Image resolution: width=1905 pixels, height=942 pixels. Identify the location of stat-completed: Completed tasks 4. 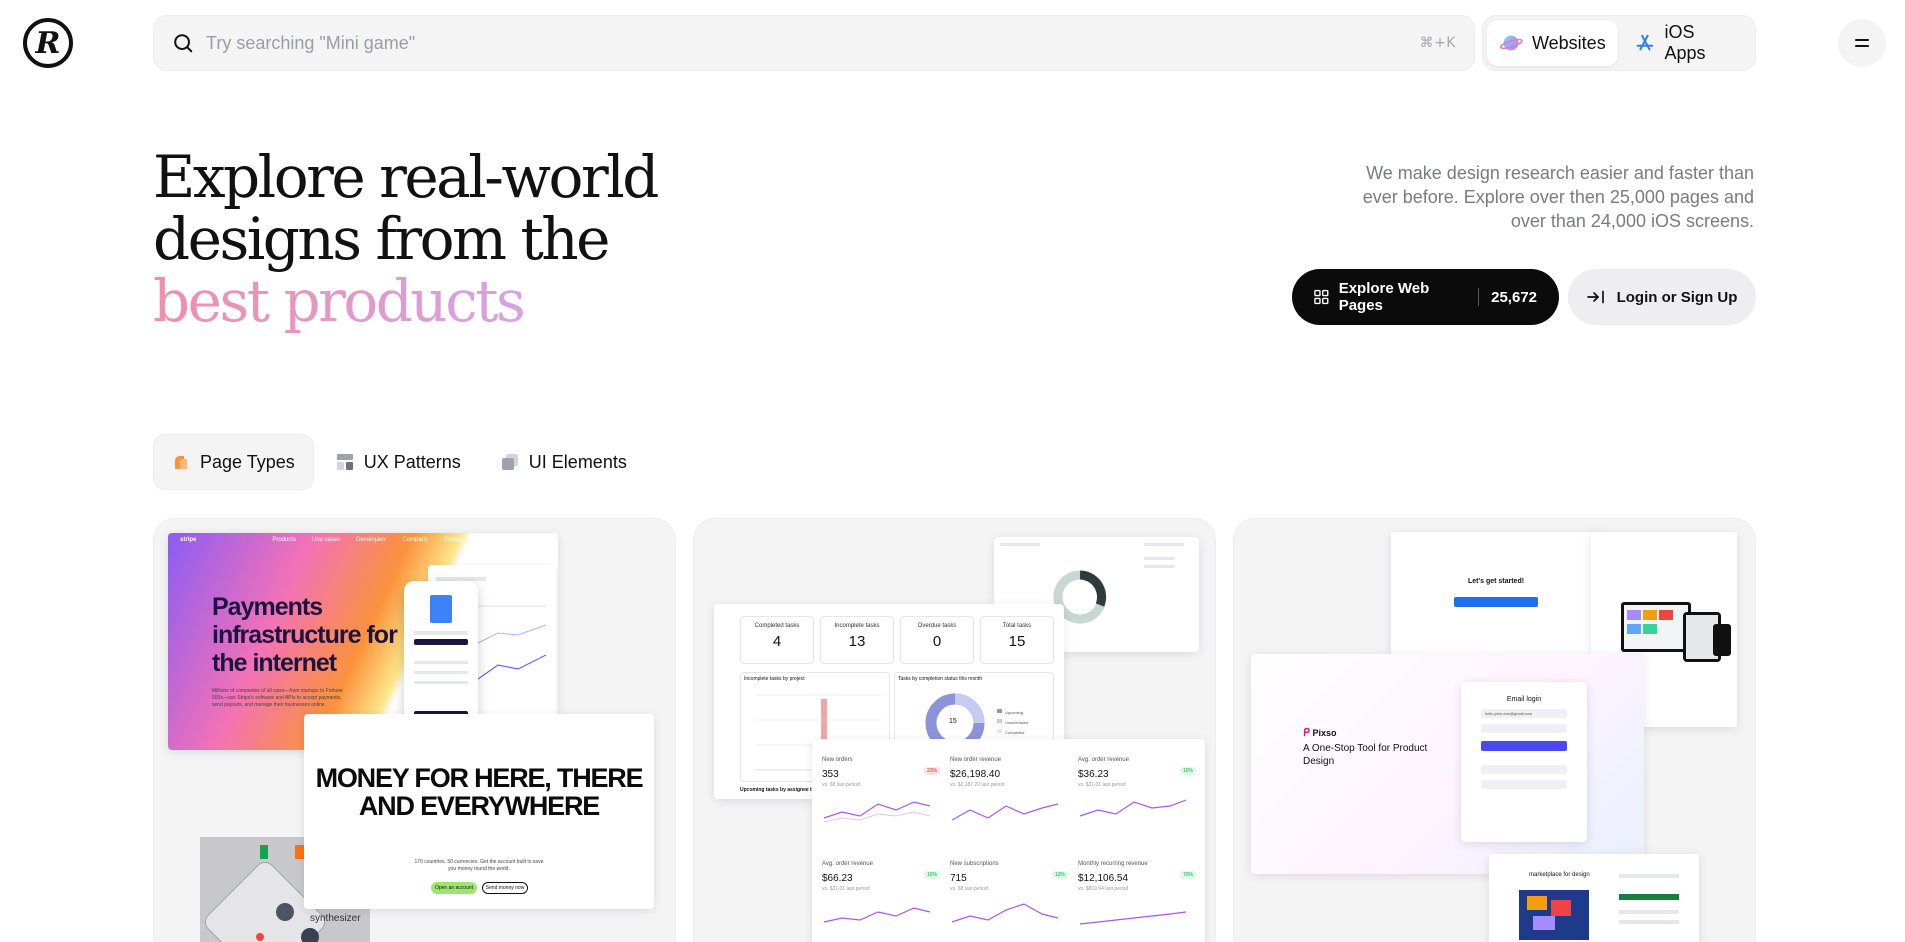
(777, 640).